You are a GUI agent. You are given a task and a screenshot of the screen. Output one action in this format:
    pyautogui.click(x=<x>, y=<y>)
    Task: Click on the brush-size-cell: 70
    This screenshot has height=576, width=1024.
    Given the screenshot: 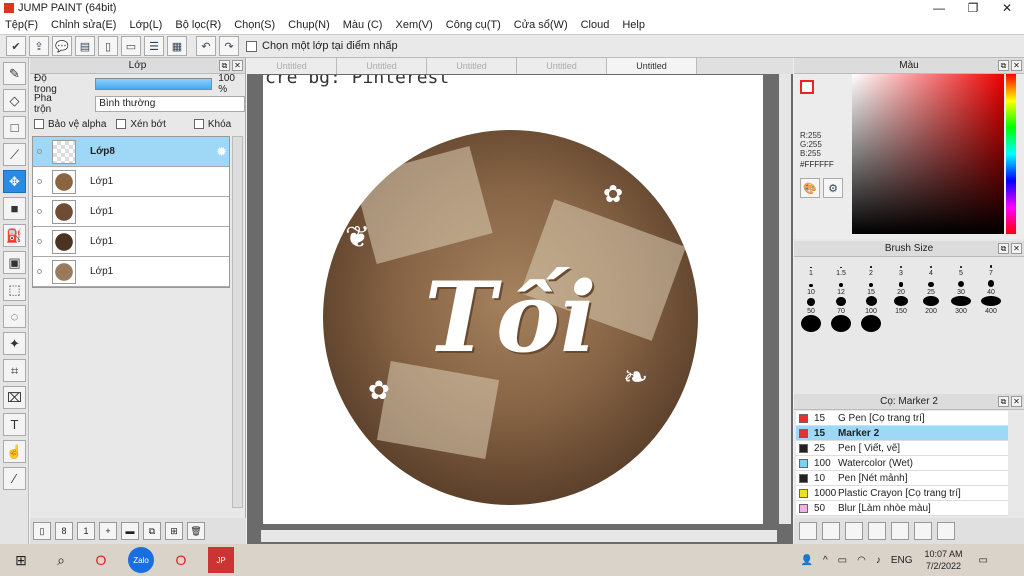 What is the action you would take?
    pyautogui.click(x=841, y=305)
    